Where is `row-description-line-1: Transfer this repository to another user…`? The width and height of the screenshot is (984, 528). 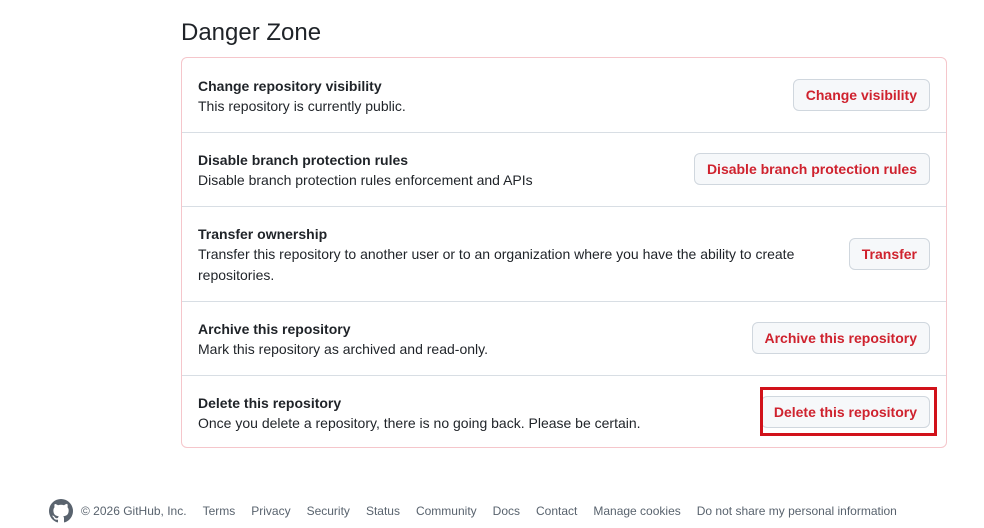 row-description-line-1: Transfer this repository to another user… is located at coordinates (496, 254).